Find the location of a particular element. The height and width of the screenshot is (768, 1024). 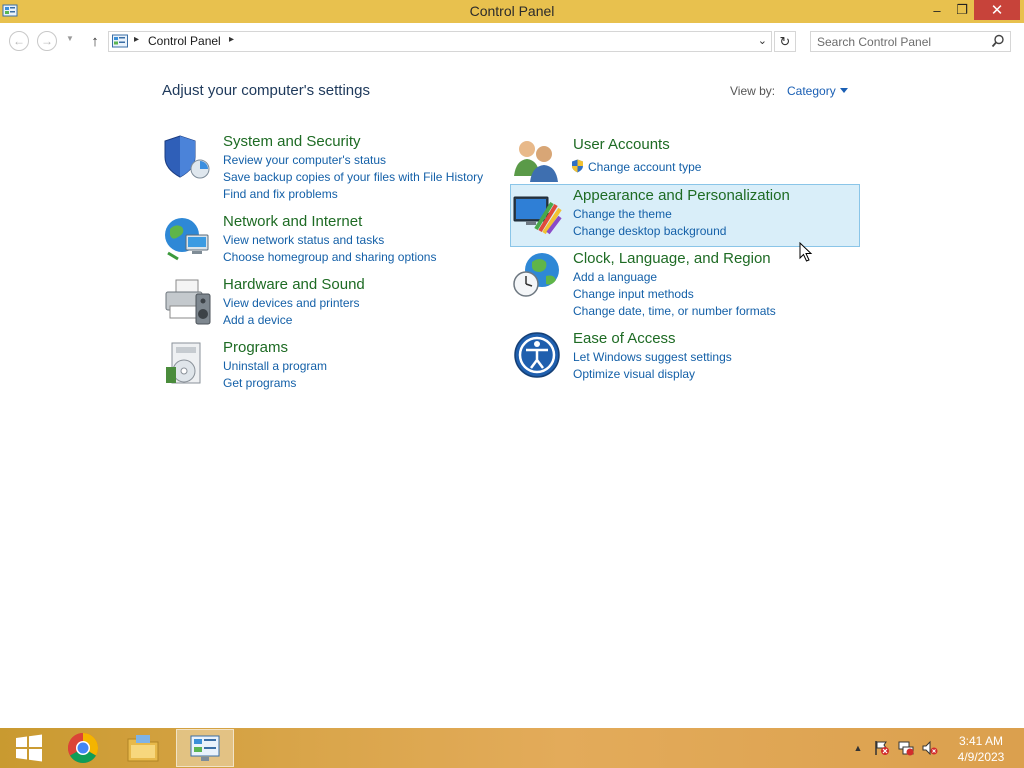

category-user-accounts: User Accounts Change account type is located at coordinates (682, 159).